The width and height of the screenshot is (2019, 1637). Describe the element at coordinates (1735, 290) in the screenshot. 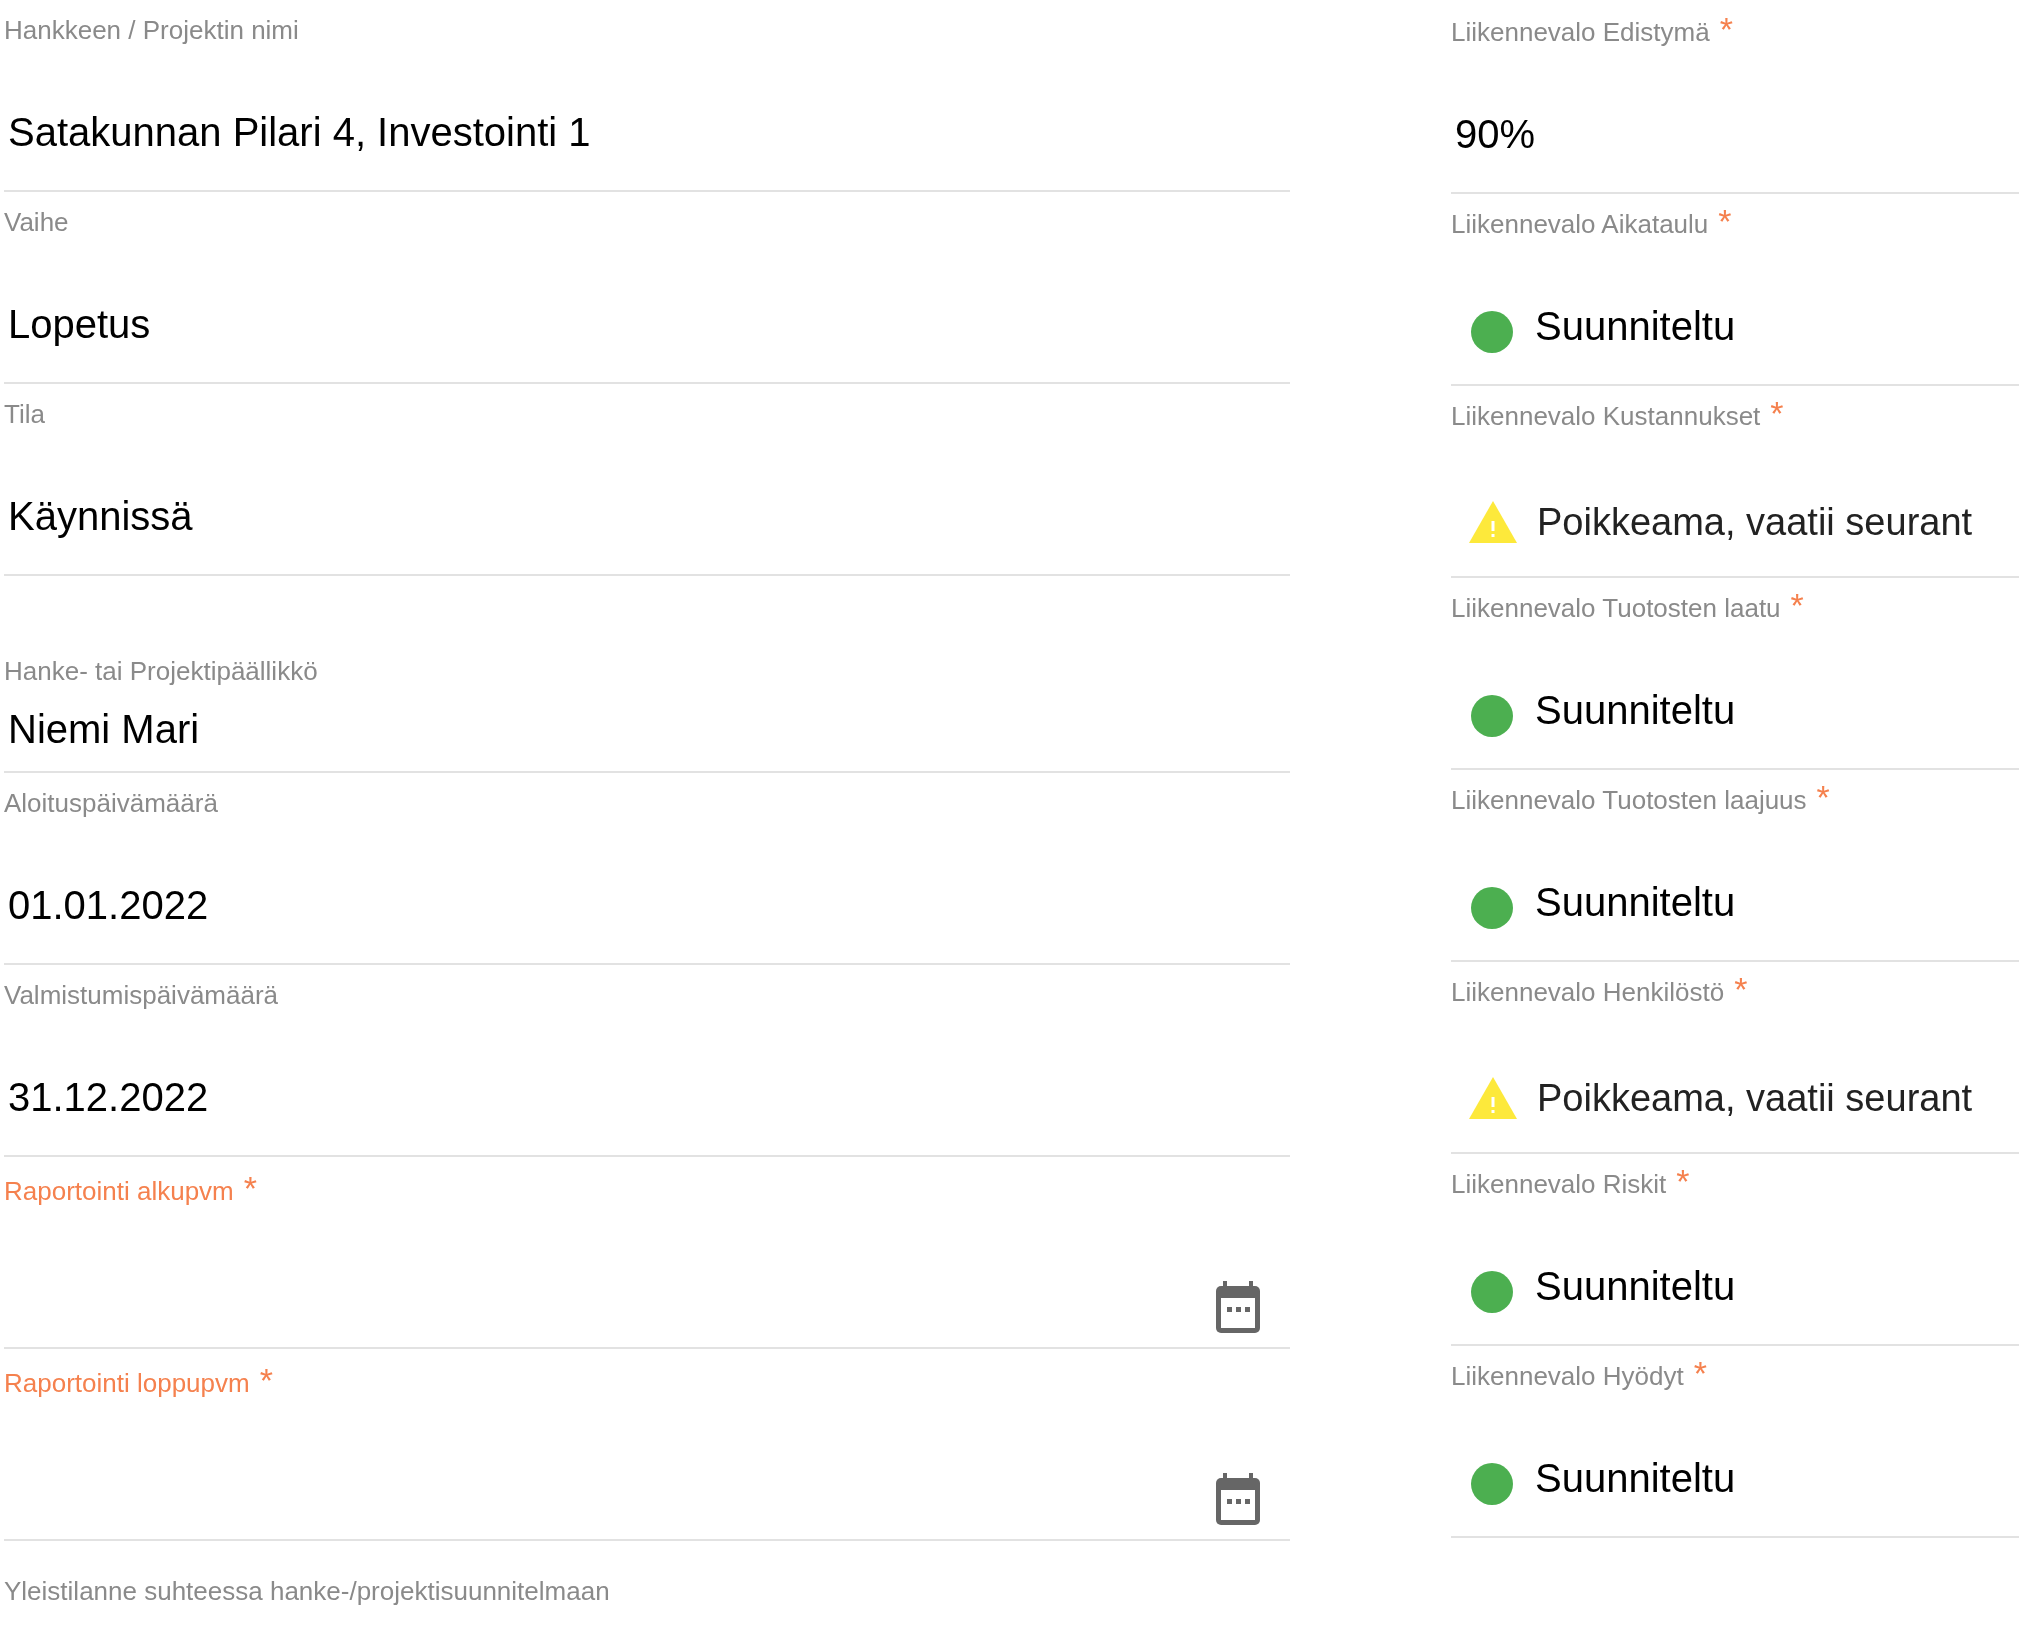

I see `form-field: Liikennevalo Aikataulu * Suunniteltu` at that location.